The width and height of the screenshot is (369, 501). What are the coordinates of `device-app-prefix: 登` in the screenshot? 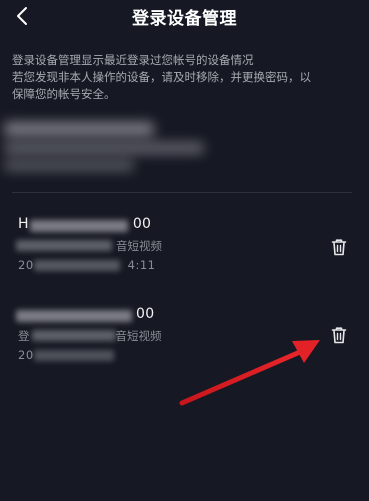 It's located at (24, 336).